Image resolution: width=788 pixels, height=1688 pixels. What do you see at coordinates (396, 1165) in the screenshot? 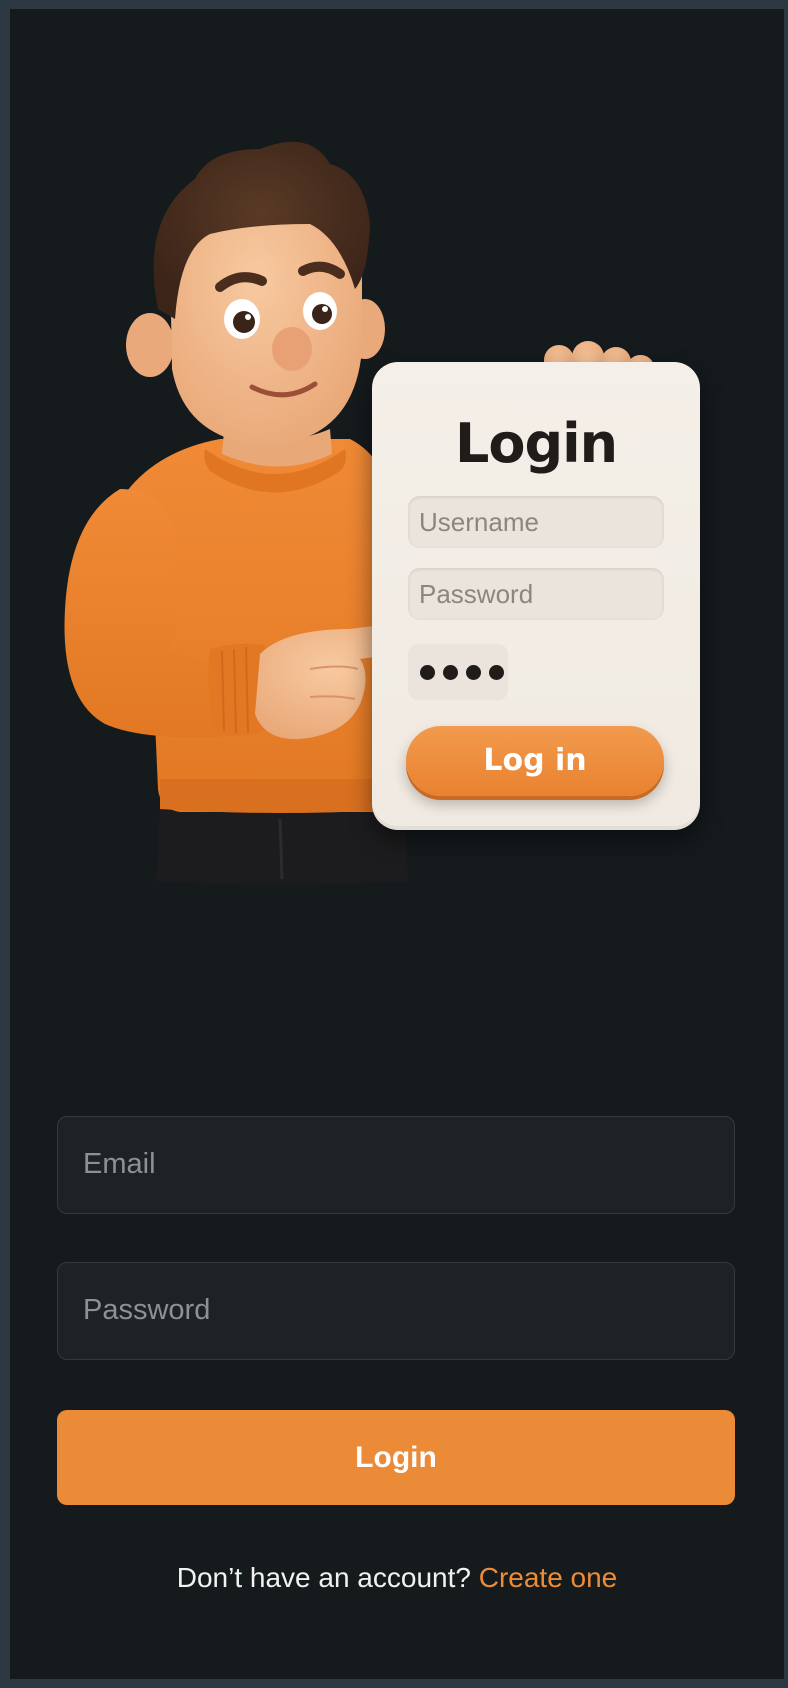
I see `email-input: Email` at bounding box center [396, 1165].